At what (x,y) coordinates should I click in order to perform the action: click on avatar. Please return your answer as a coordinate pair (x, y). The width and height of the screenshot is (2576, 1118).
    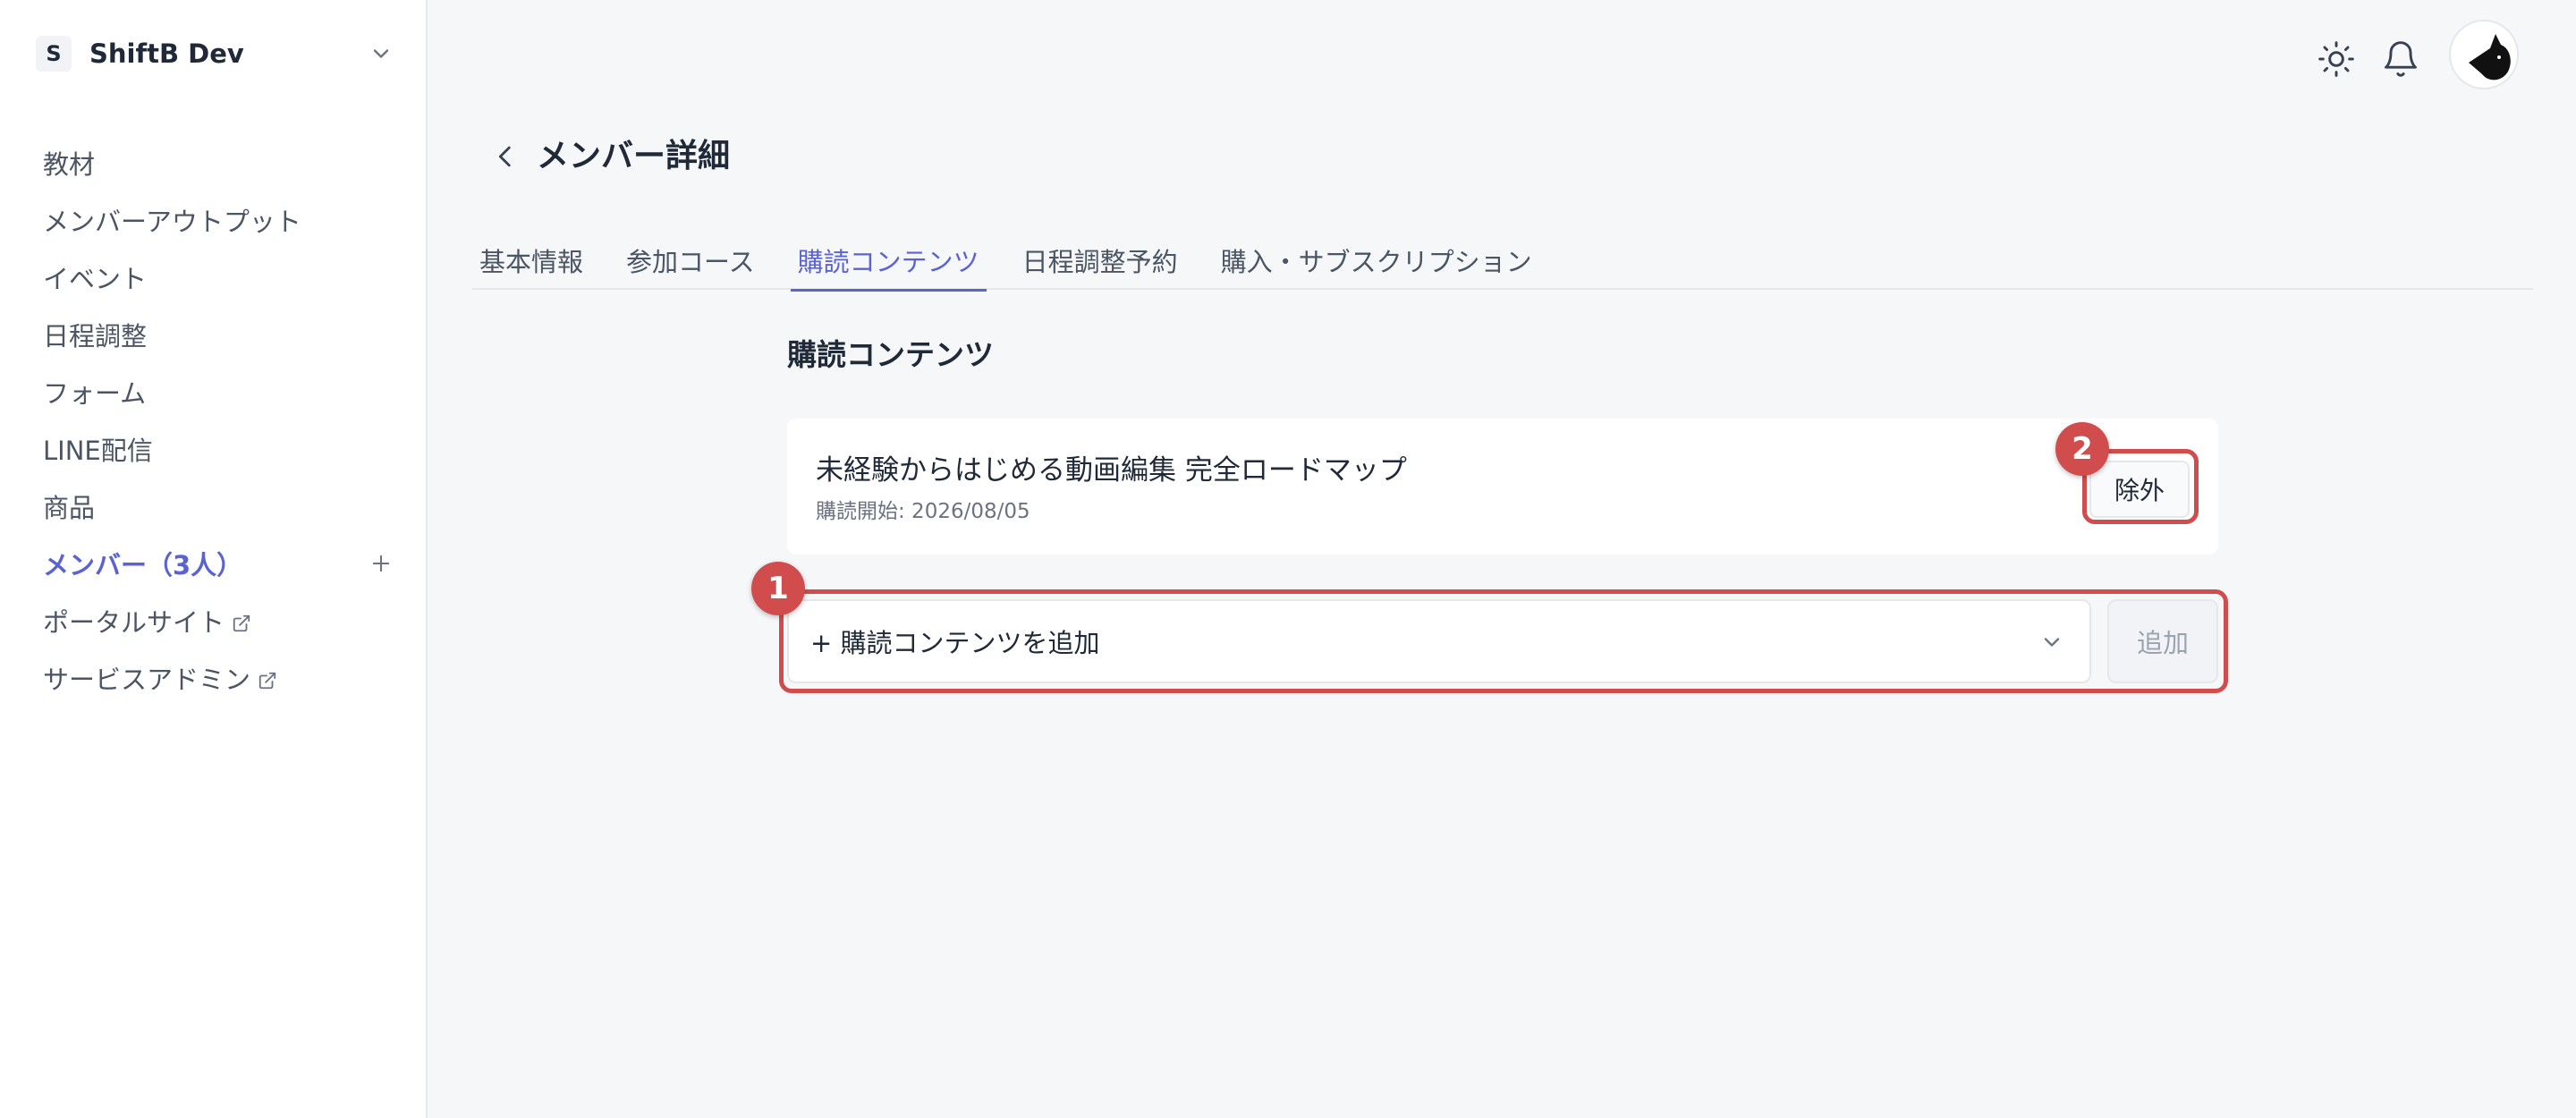
    Looking at the image, I should click on (2484, 55).